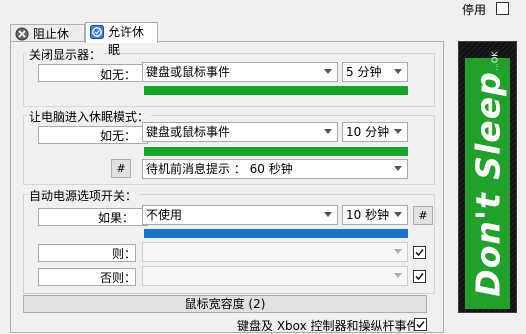  What do you see at coordinates (89, 116) in the screenshot?
I see `sleep-title: 让电脑进入休眠模式：` at bounding box center [89, 116].